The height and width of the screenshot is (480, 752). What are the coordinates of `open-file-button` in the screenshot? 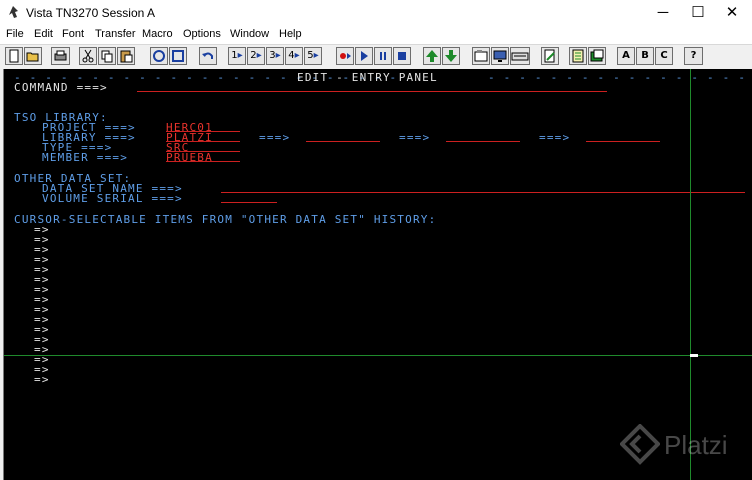 It's located at (33, 56).